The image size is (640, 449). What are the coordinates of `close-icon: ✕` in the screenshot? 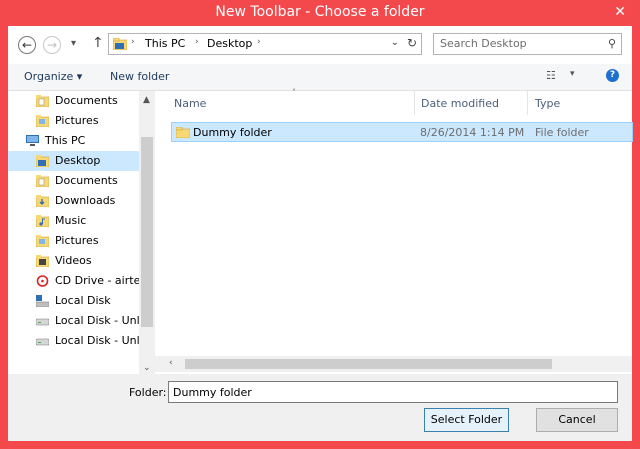 It's located at (620, 12).